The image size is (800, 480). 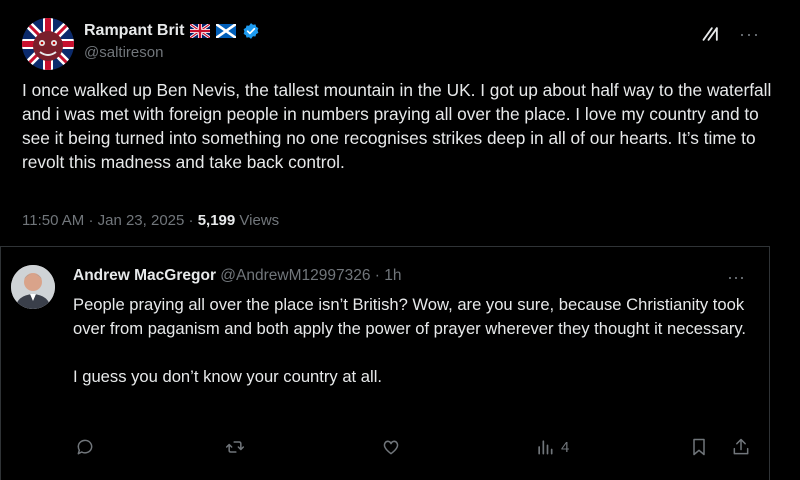 What do you see at coordinates (251, 31) in the screenshot?
I see `verified-badge-icon` at bounding box center [251, 31].